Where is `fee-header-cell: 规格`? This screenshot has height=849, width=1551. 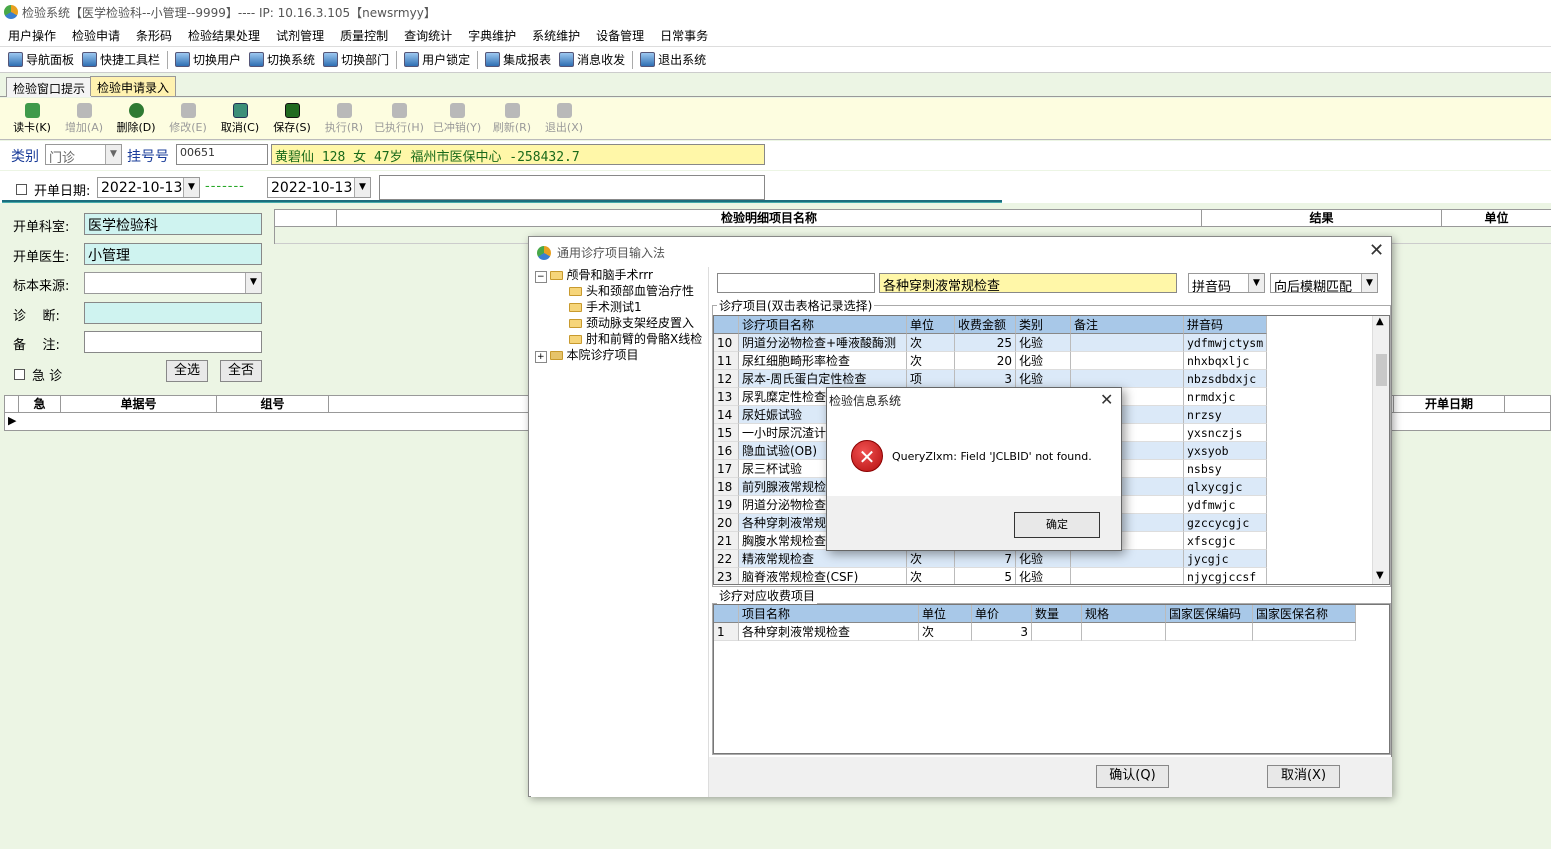
fee-header-cell: 规格 is located at coordinates (1124, 614).